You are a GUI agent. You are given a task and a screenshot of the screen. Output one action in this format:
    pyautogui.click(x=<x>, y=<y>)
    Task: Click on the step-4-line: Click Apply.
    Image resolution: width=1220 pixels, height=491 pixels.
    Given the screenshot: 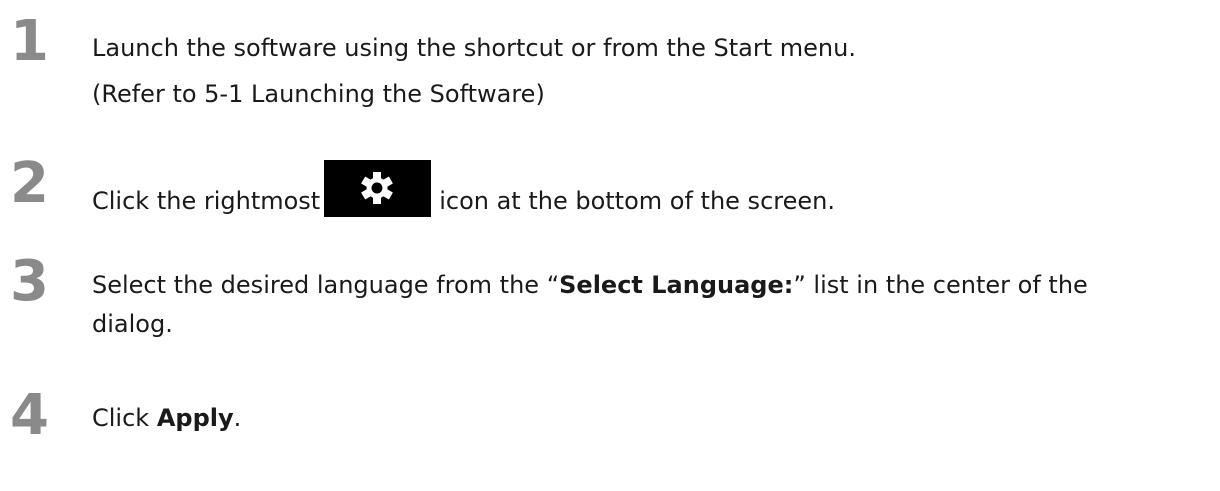 What is the action you would take?
    pyautogui.click(x=166, y=418)
    